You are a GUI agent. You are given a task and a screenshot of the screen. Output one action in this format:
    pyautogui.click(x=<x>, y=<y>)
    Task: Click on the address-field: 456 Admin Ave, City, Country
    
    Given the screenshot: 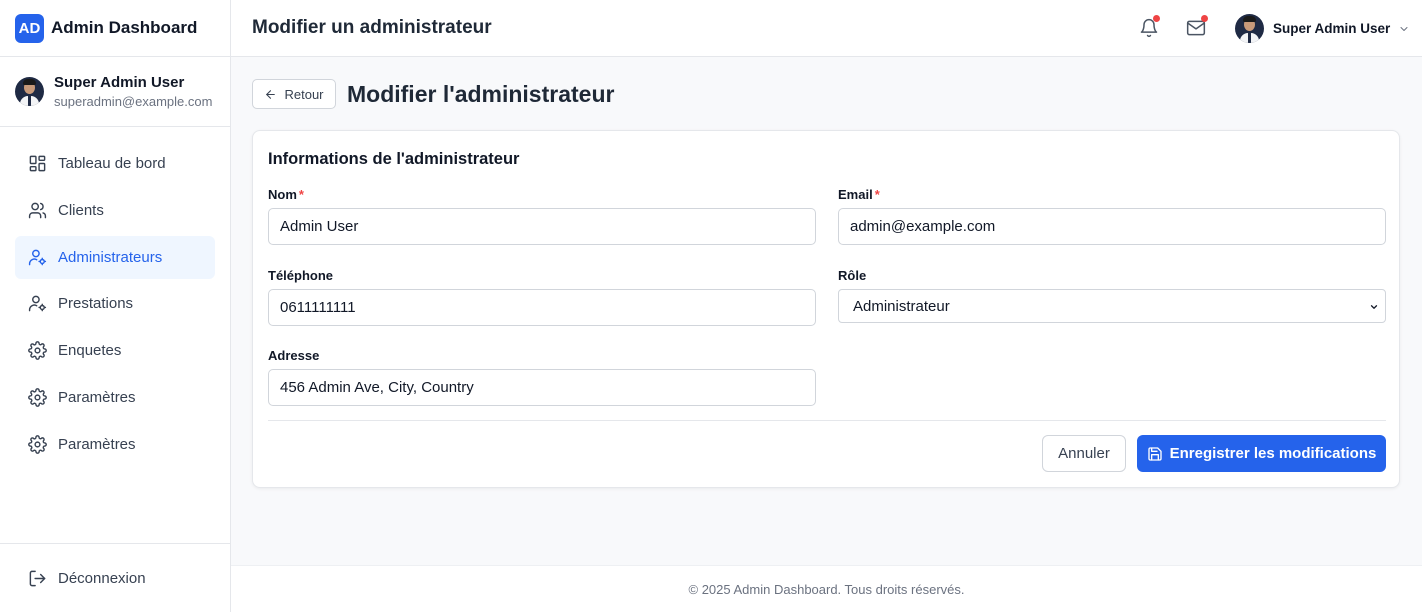 What is the action you would take?
    pyautogui.click(x=542, y=387)
    